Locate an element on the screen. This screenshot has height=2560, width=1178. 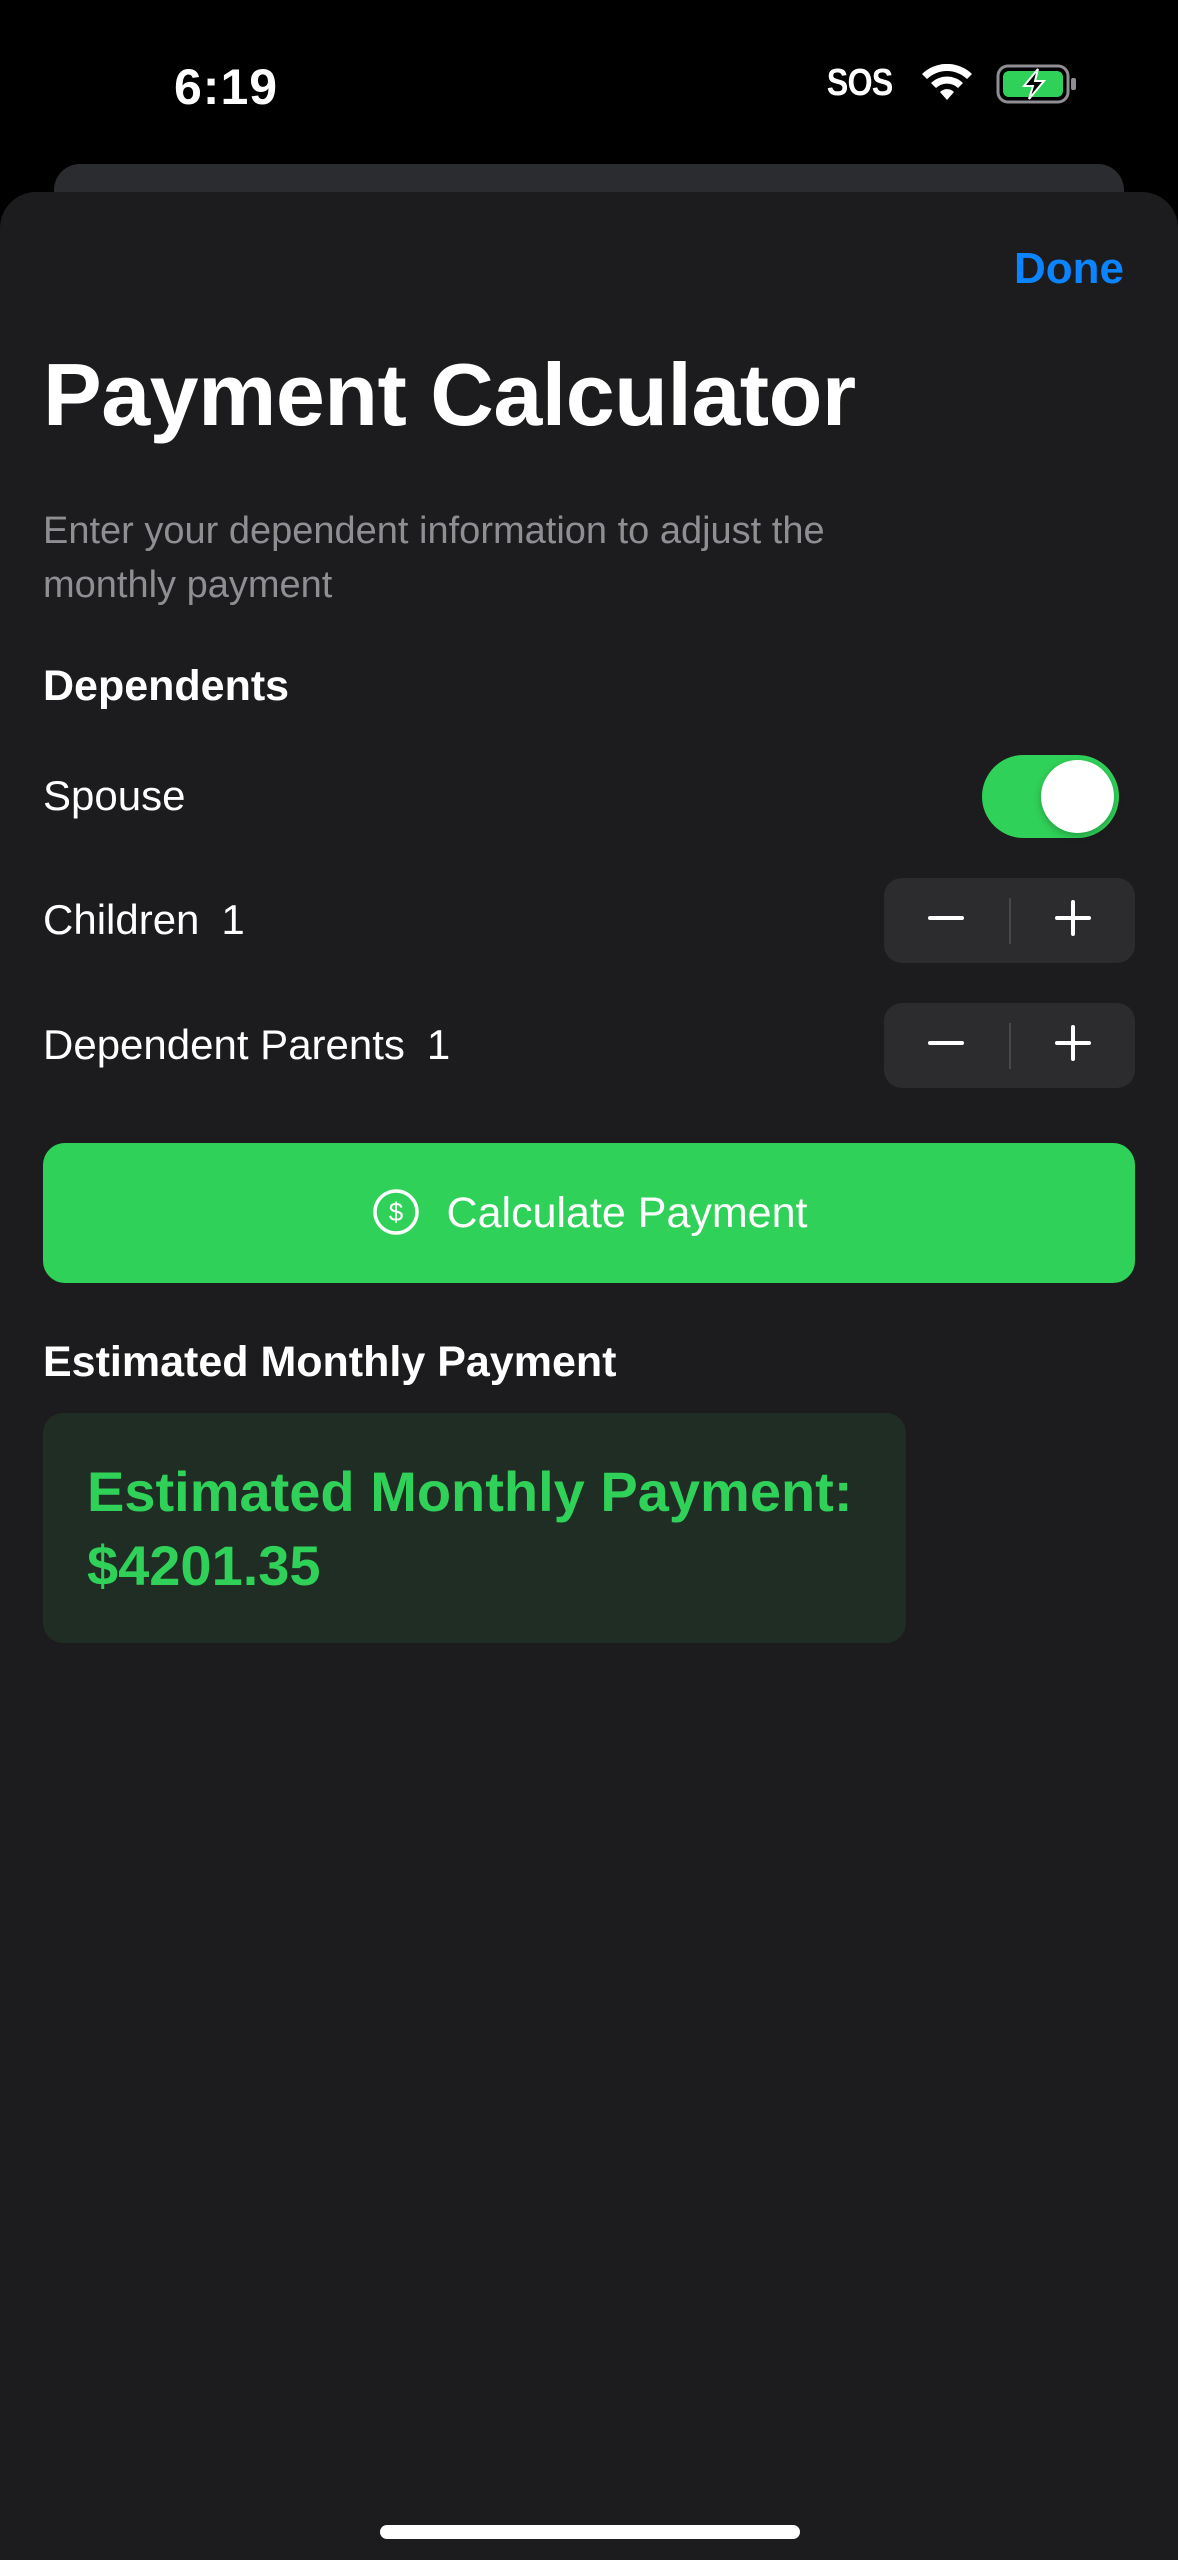
children-stepper is located at coordinates (1009, 920).